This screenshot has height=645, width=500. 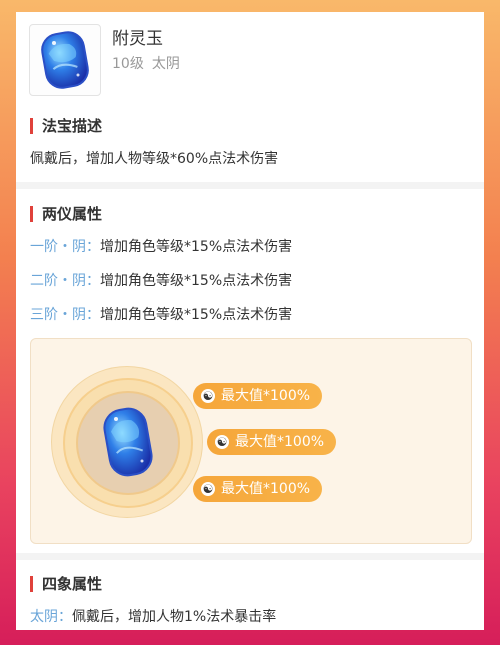 I want to click on ring-inner, so click(x=128, y=443).